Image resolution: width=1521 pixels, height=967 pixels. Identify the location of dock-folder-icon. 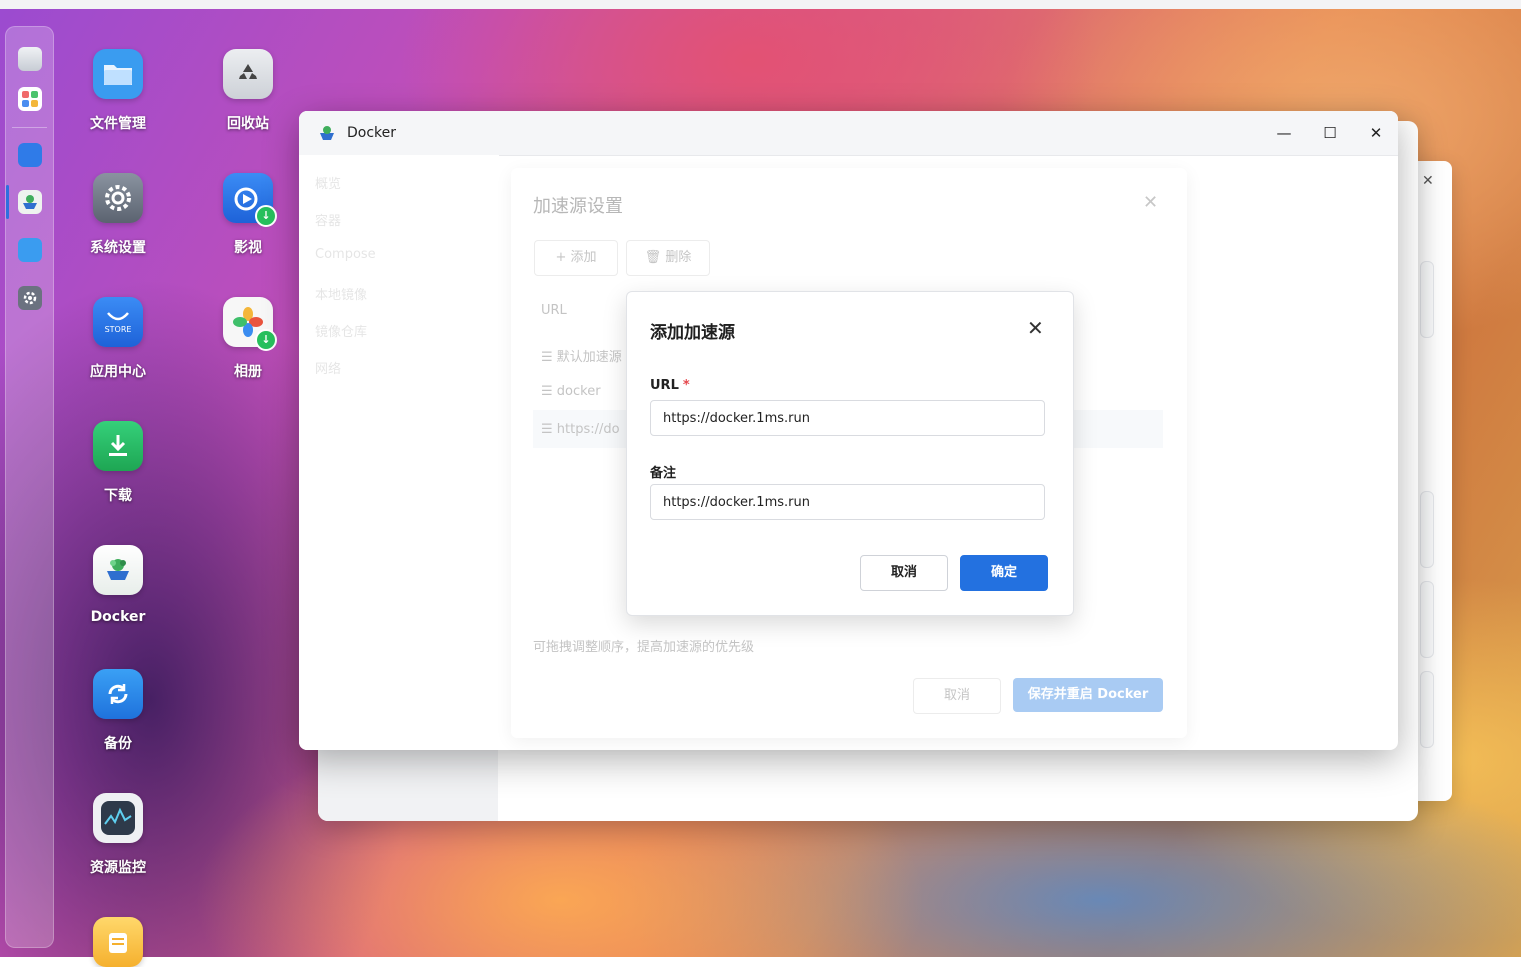
(30, 250).